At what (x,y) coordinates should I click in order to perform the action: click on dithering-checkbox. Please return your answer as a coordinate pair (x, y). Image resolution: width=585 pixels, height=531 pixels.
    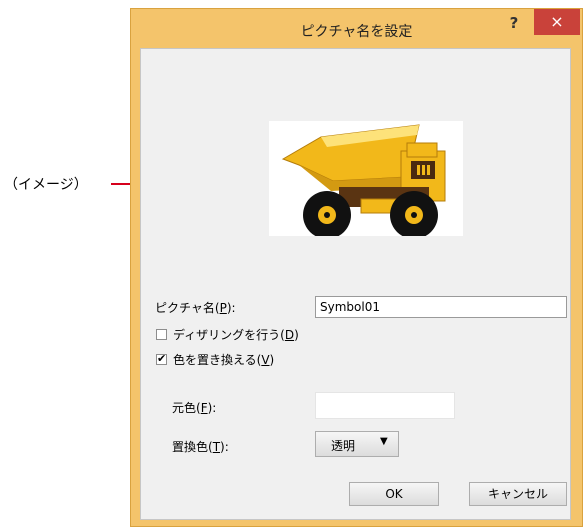
    Looking at the image, I should click on (161, 334).